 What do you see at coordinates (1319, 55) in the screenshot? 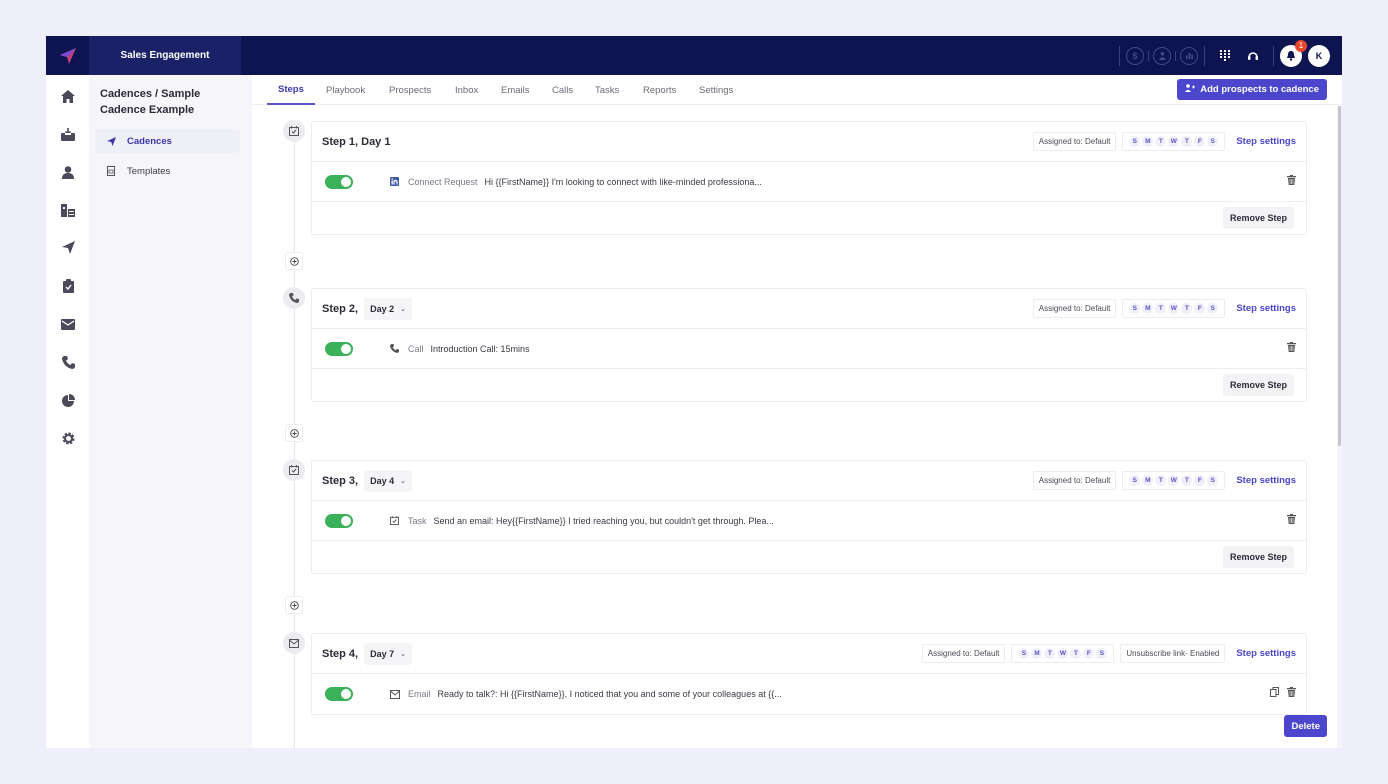
I see `avatar: K` at bounding box center [1319, 55].